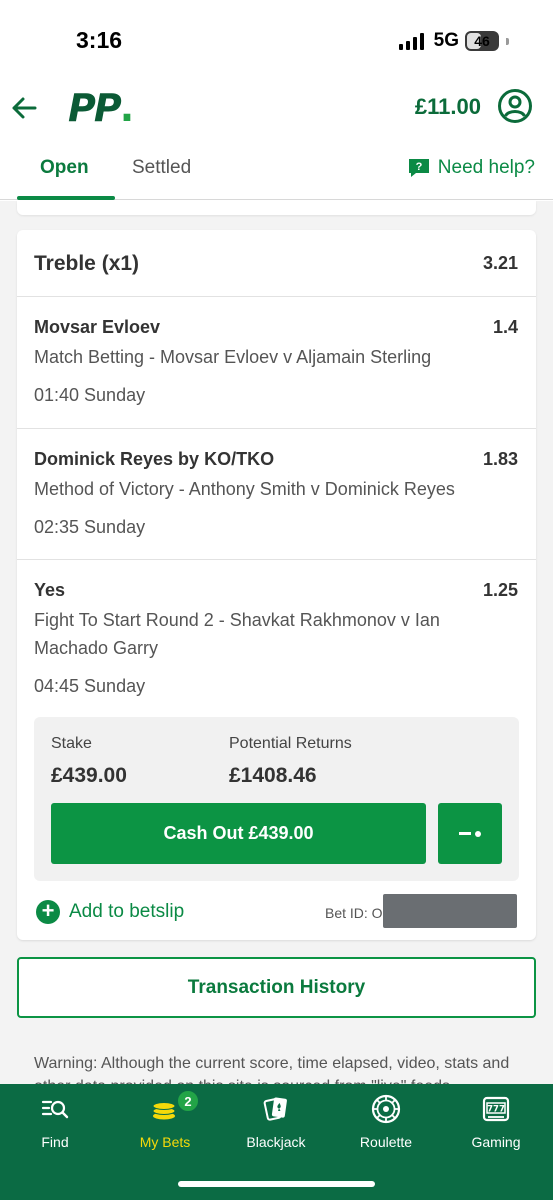 The width and height of the screenshot is (553, 1200). Describe the element at coordinates (90, 395) in the screenshot. I see `leg-time: 01:40 Sunday` at that location.